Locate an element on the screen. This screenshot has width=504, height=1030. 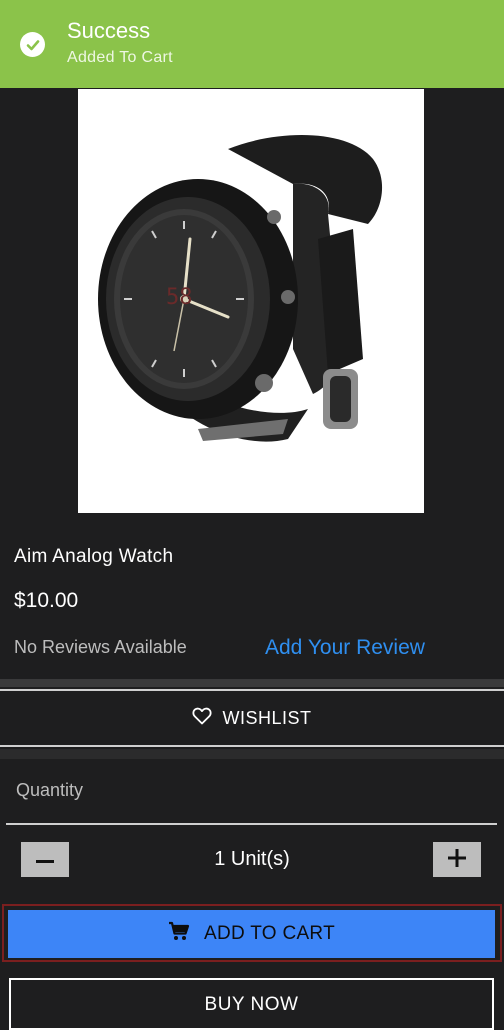
wishlist-button: WISHLIST is located at coordinates (252, 718).